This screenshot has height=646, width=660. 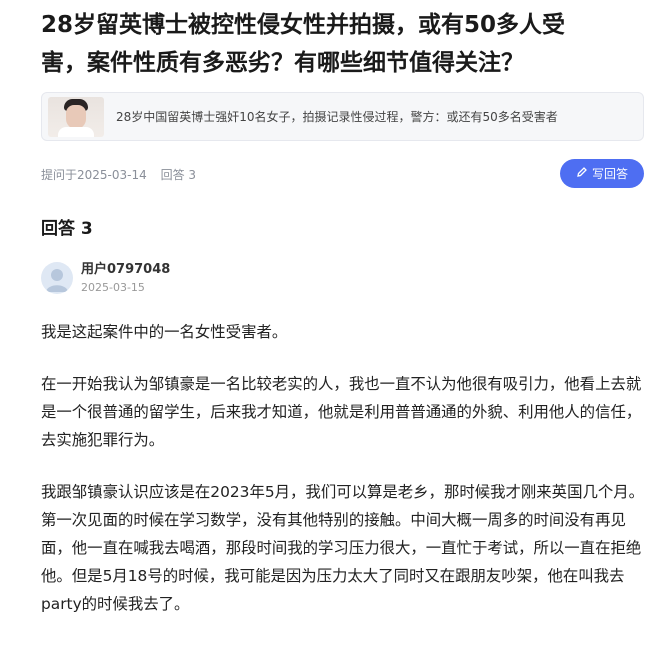 I want to click on answer-author: 用户0797048 2025-03-15, so click(x=105, y=278).